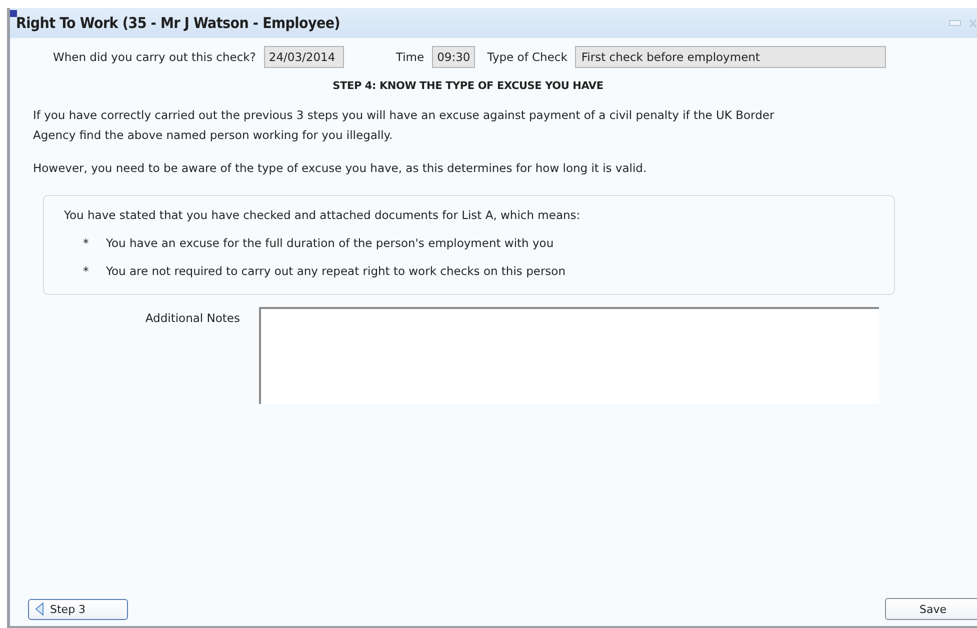  Describe the element at coordinates (178, 23) in the screenshot. I see `window-title: Right To Work (35 - Mr J Watson - Employee)` at that location.